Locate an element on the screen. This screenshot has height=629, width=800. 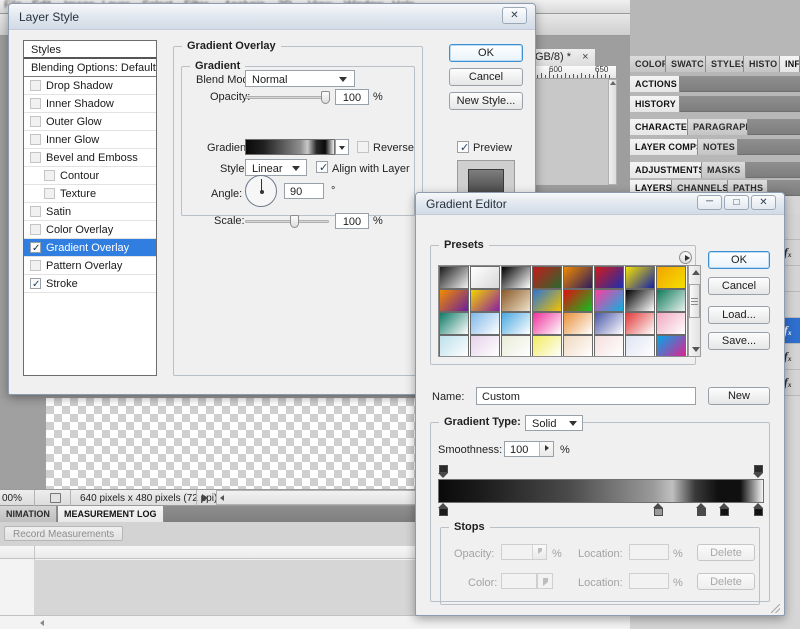
scroll-down-icon is located at coordinates (696, 349).